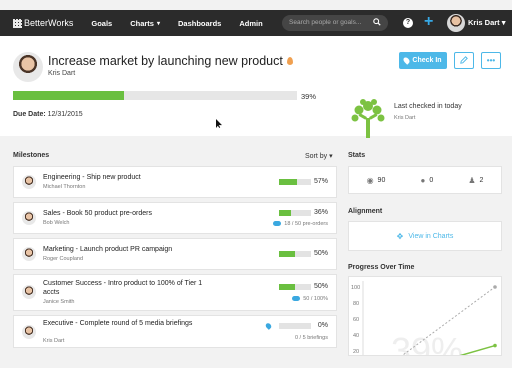 Image resolution: width=512 pixels, height=368 pixels. I want to click on user-avatar, so click(456, 23).